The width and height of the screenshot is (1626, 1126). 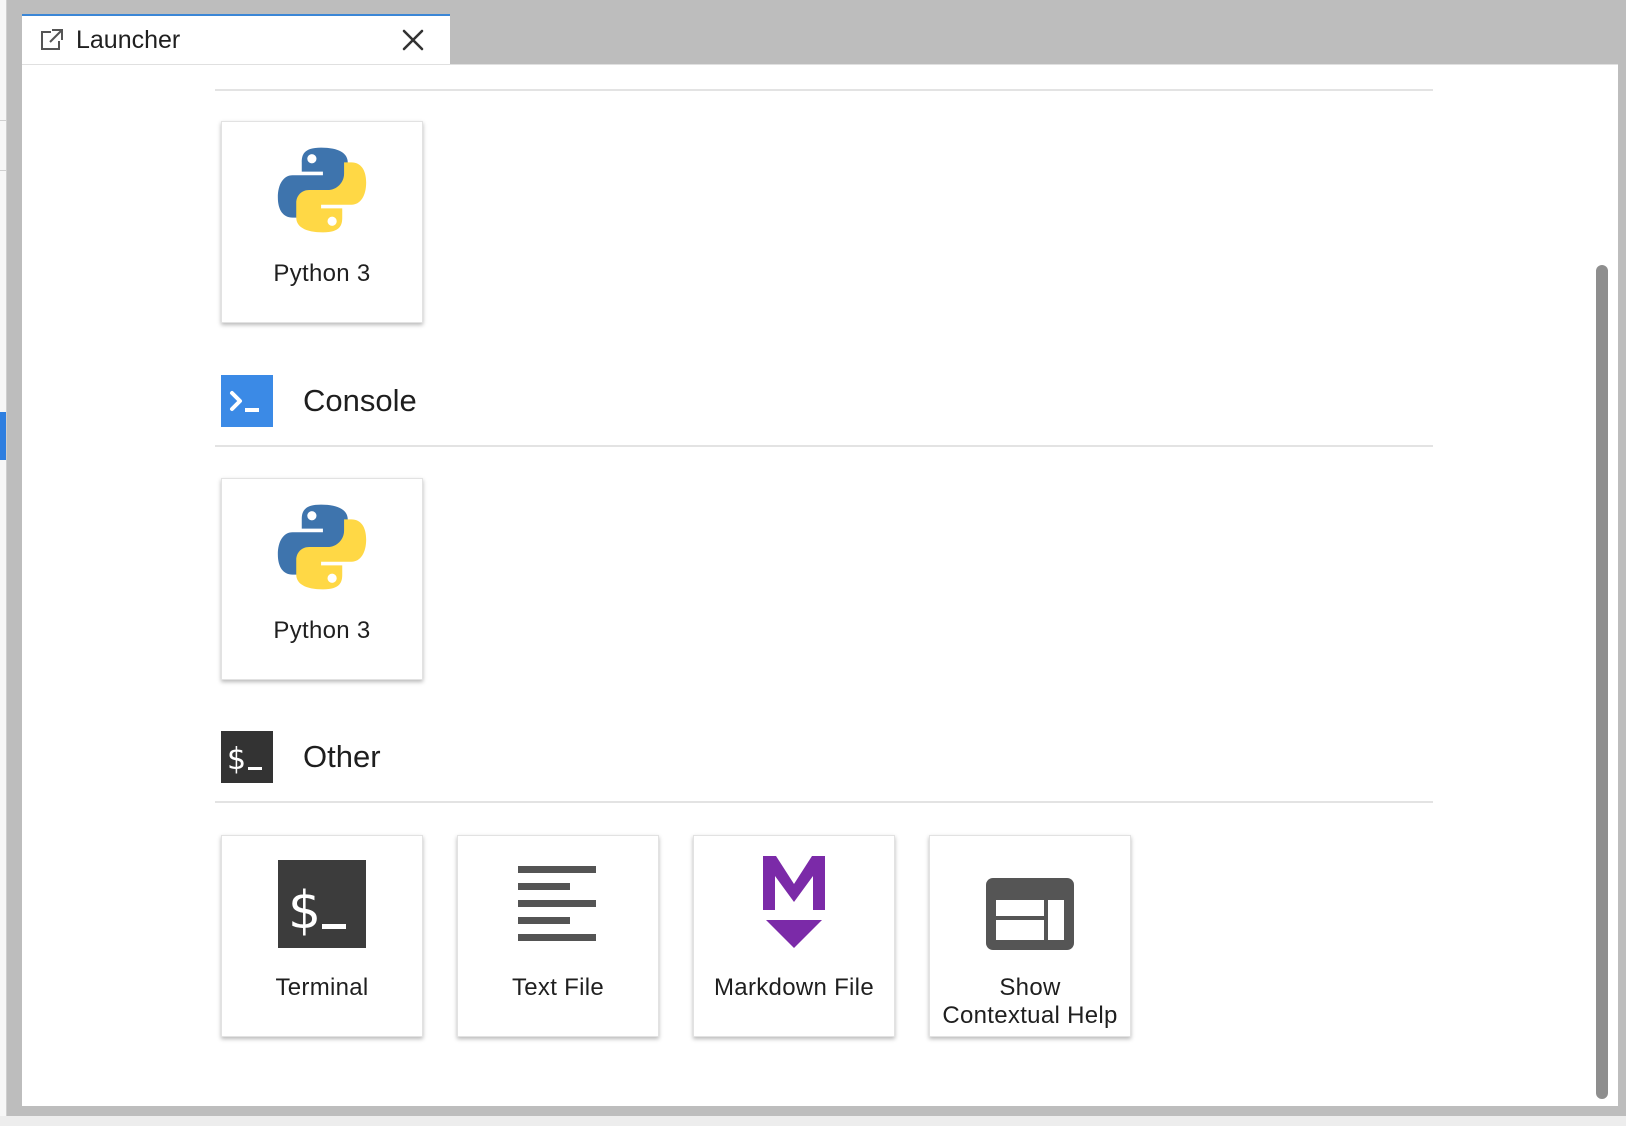 What do you see at coordinates (813, 1121) in the screenshot?
I see `status-area` at bounding box center [813, 1121].